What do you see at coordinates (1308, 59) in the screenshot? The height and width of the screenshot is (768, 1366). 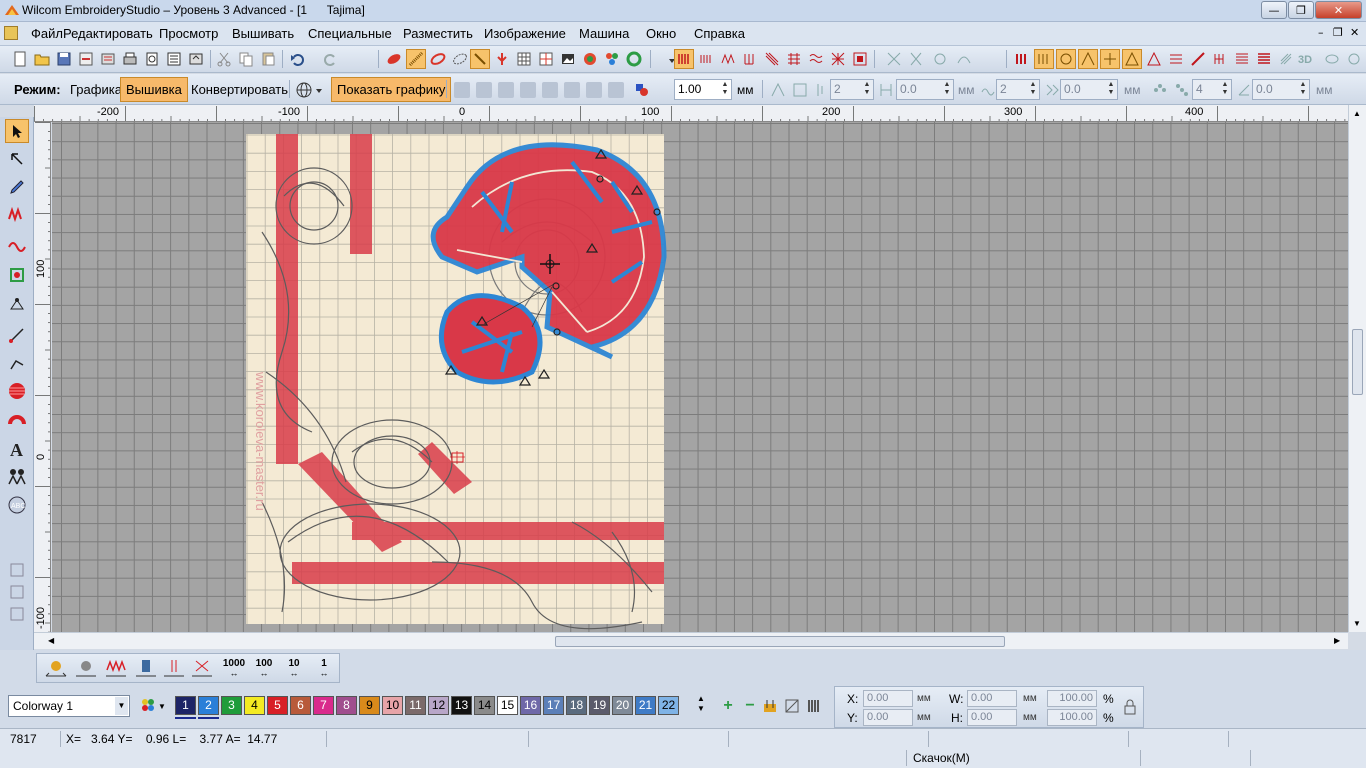 I see `3d-view-icon: 3D` at bounding box center [1308, 59].